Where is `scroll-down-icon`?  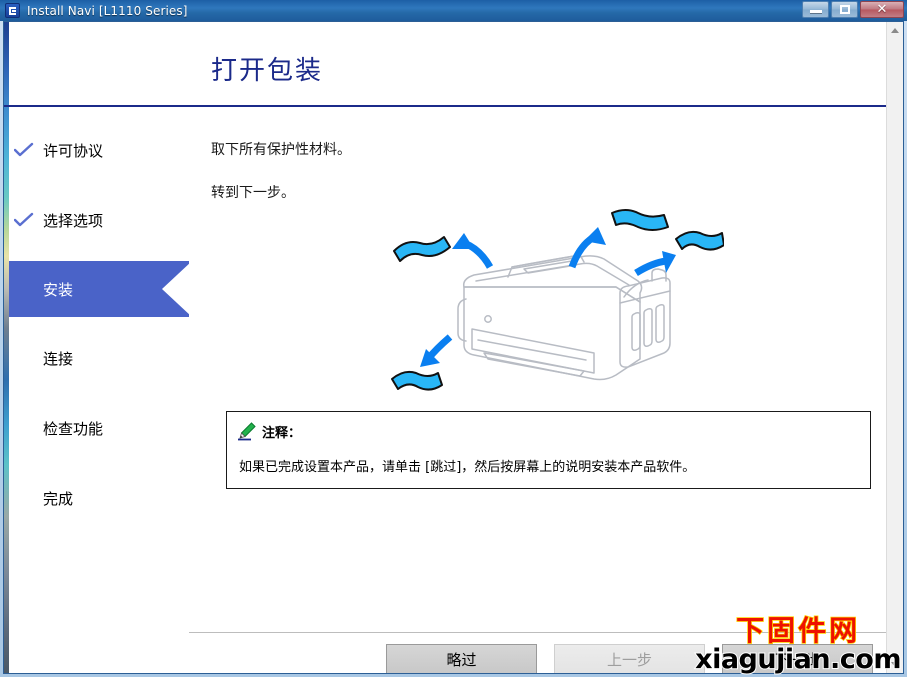
scroll-down-icon is located at coordinates (895, 664).